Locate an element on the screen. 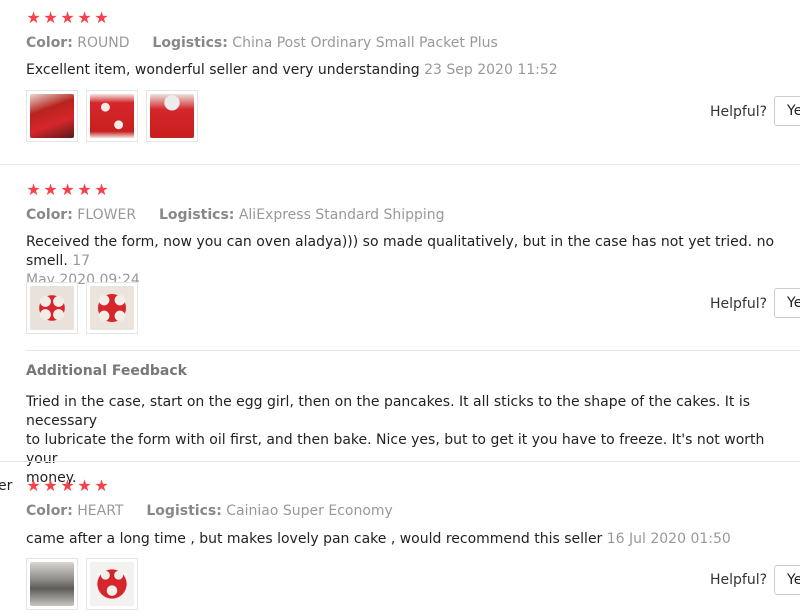 This screenshot has height=613, width=800. additional-feedback-title: Additional Feedback is located at coordinates (106, 371).